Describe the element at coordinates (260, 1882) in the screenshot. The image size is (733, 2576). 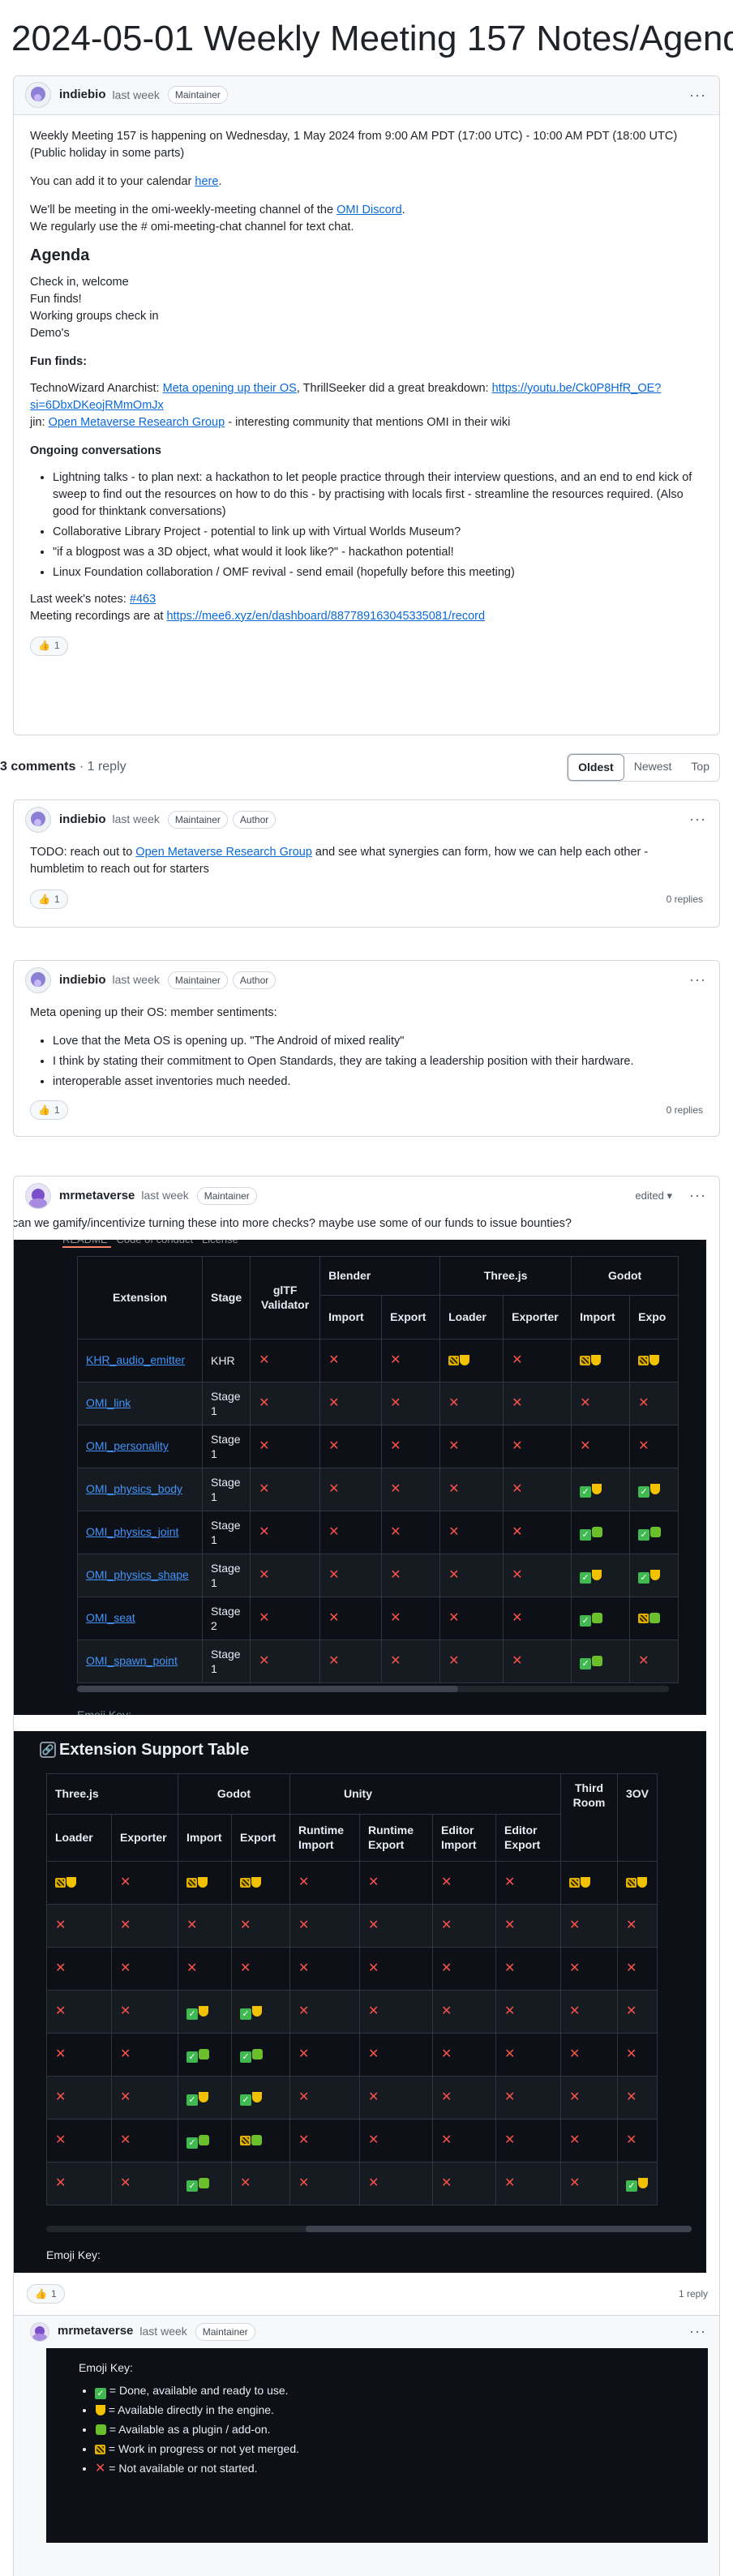
I see `table-cell` at that location.